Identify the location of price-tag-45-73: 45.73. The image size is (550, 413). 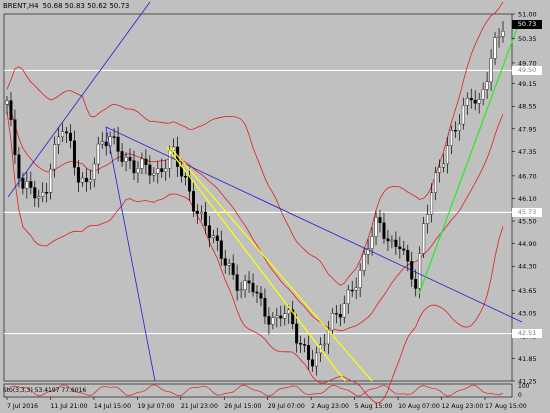
(527, 212).